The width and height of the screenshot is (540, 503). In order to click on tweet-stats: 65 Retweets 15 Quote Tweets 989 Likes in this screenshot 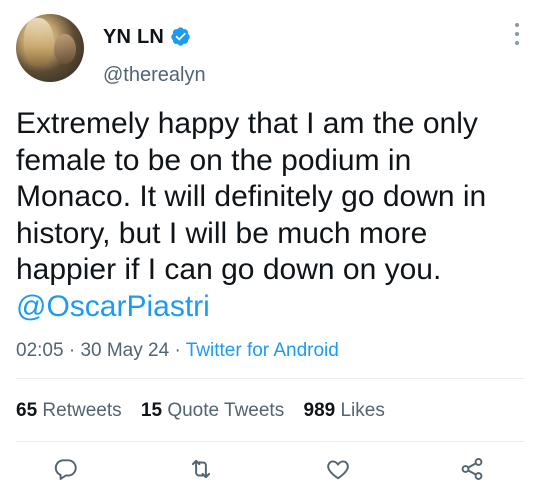, I will do `click(207, 411)`.